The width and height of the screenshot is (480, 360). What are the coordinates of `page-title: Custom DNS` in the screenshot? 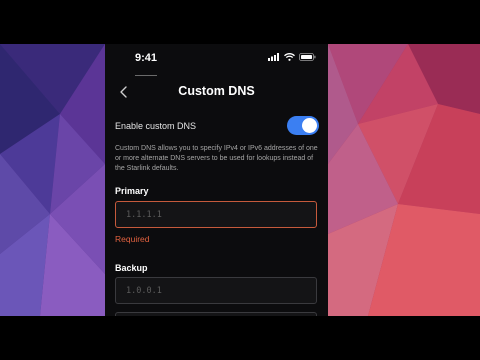 It's located at (216, 91).